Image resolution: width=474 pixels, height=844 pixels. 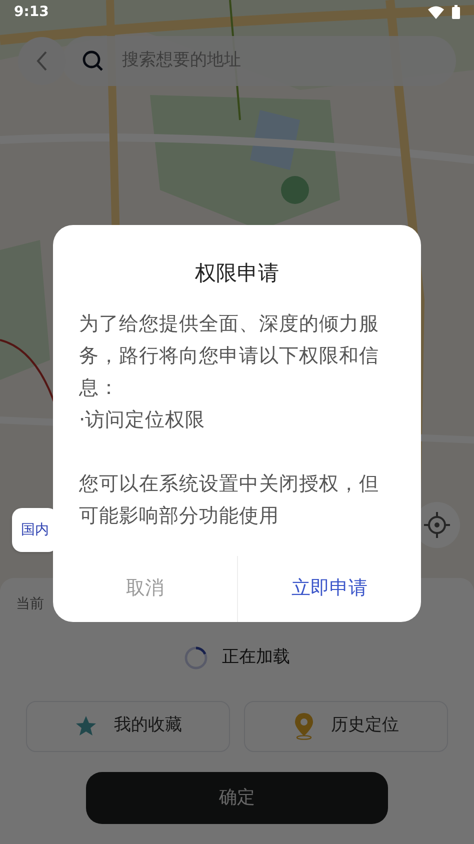 What do you see at coordinates (229, 499) in the screenshot?
I see `dialog-text: 您可以在系统设置中关闭授权，但可能影响部分功能使用` at bounding box center [229, 499].